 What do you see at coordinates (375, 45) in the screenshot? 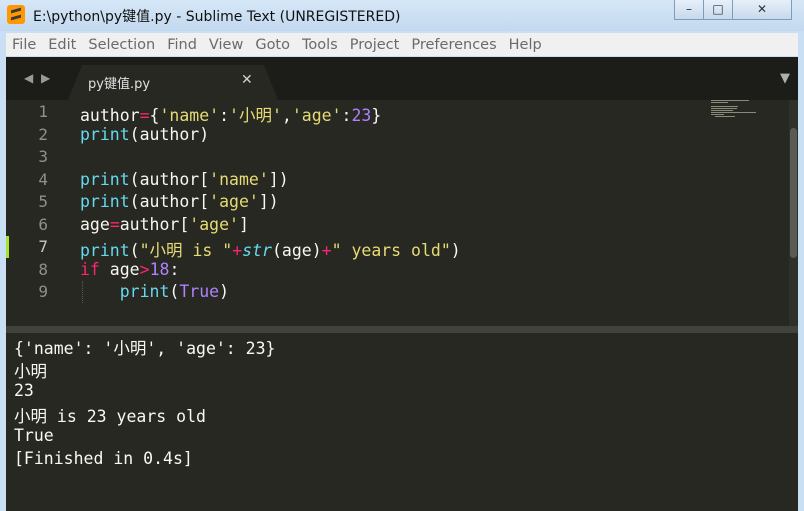
I see `menu-item-project: Project` at bounding box center [375, 45].